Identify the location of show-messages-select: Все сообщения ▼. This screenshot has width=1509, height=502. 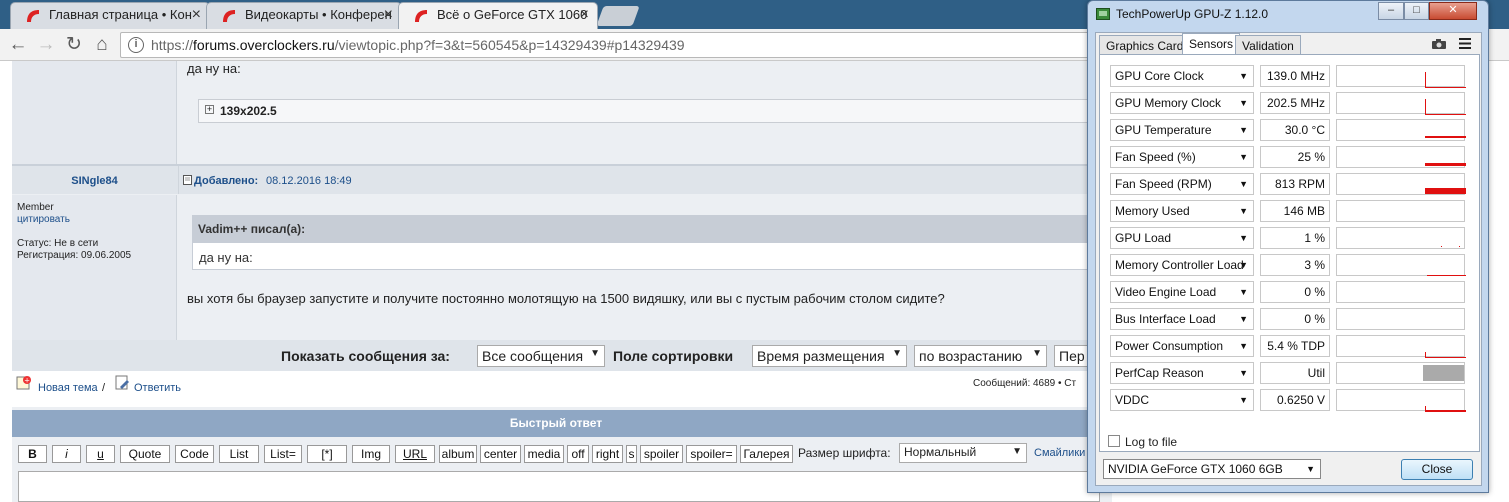
(541, 356).